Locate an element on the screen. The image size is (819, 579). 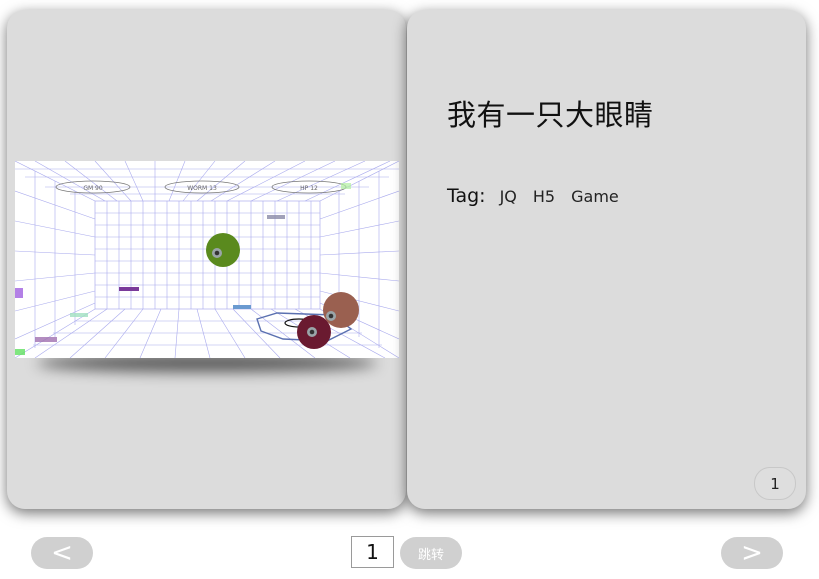
tag-list: Tag: JQ H5 Game is located at coordinates (541, 196).